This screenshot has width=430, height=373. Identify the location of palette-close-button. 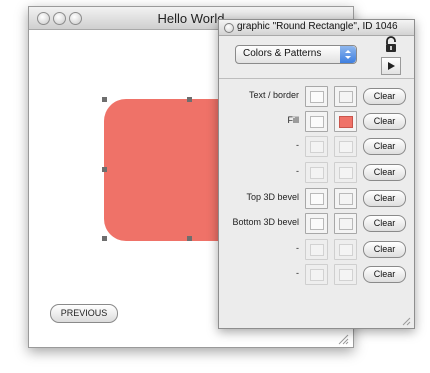
(229, 28).